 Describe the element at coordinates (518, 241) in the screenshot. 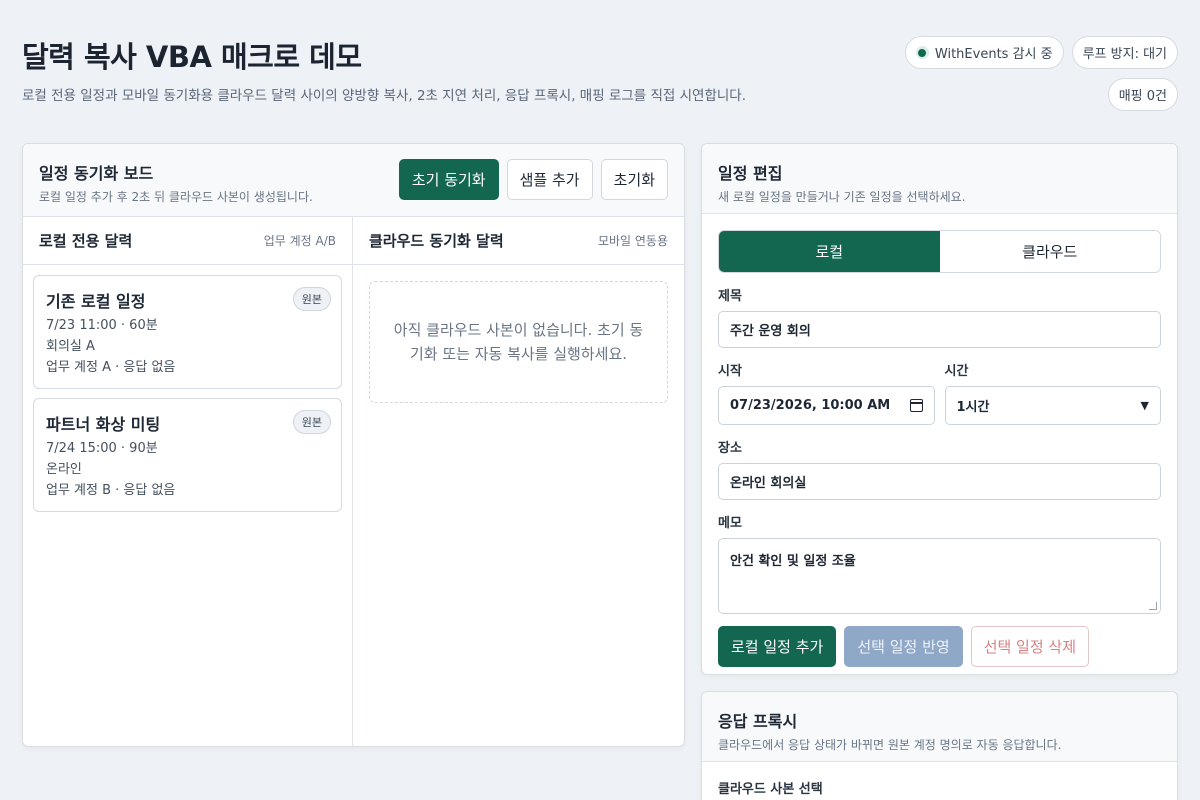

I see `cloud-calendar-header: 클라우드 동기화 달력 모바일 연동용` at that location.